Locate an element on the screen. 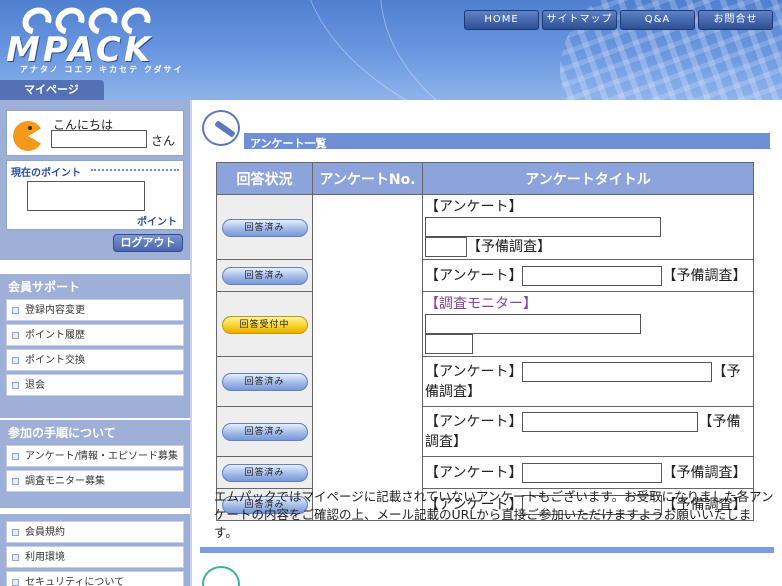 This screenshot has height=586, width=782. menu-item-label: アンケート/情報・エピソード募集 is located at coordinates (101, 456).